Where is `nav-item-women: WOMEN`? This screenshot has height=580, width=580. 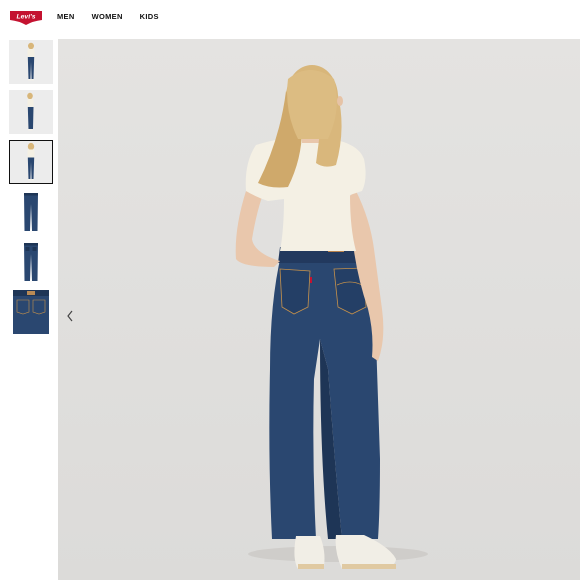 nav-item-women: WOMEN is located at coordinates (107, 16).